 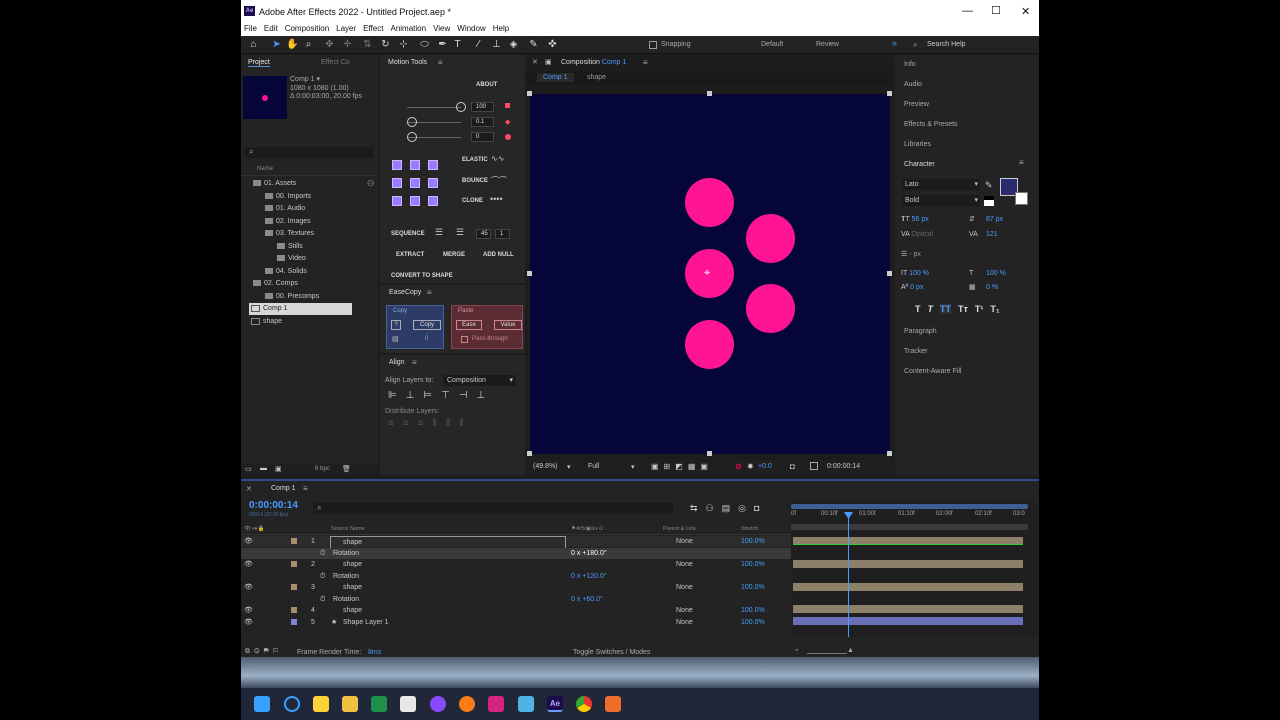 What do you see at coordinates (593, 466) in the screenshot?
I see `resolution-select: Full` at bounding box center [593, 466].